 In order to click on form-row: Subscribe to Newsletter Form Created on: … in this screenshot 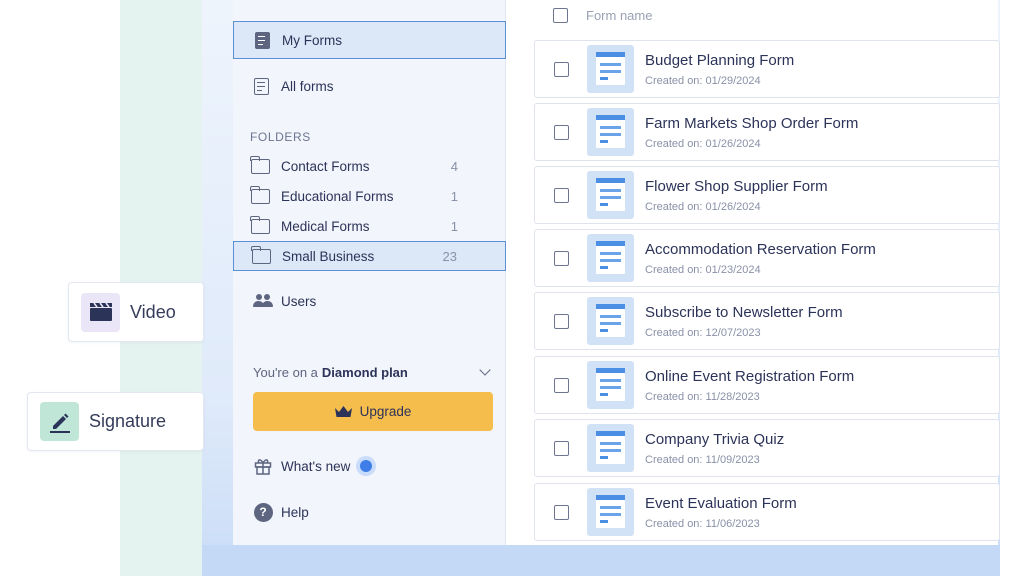, I will do `click(767, 321)`.